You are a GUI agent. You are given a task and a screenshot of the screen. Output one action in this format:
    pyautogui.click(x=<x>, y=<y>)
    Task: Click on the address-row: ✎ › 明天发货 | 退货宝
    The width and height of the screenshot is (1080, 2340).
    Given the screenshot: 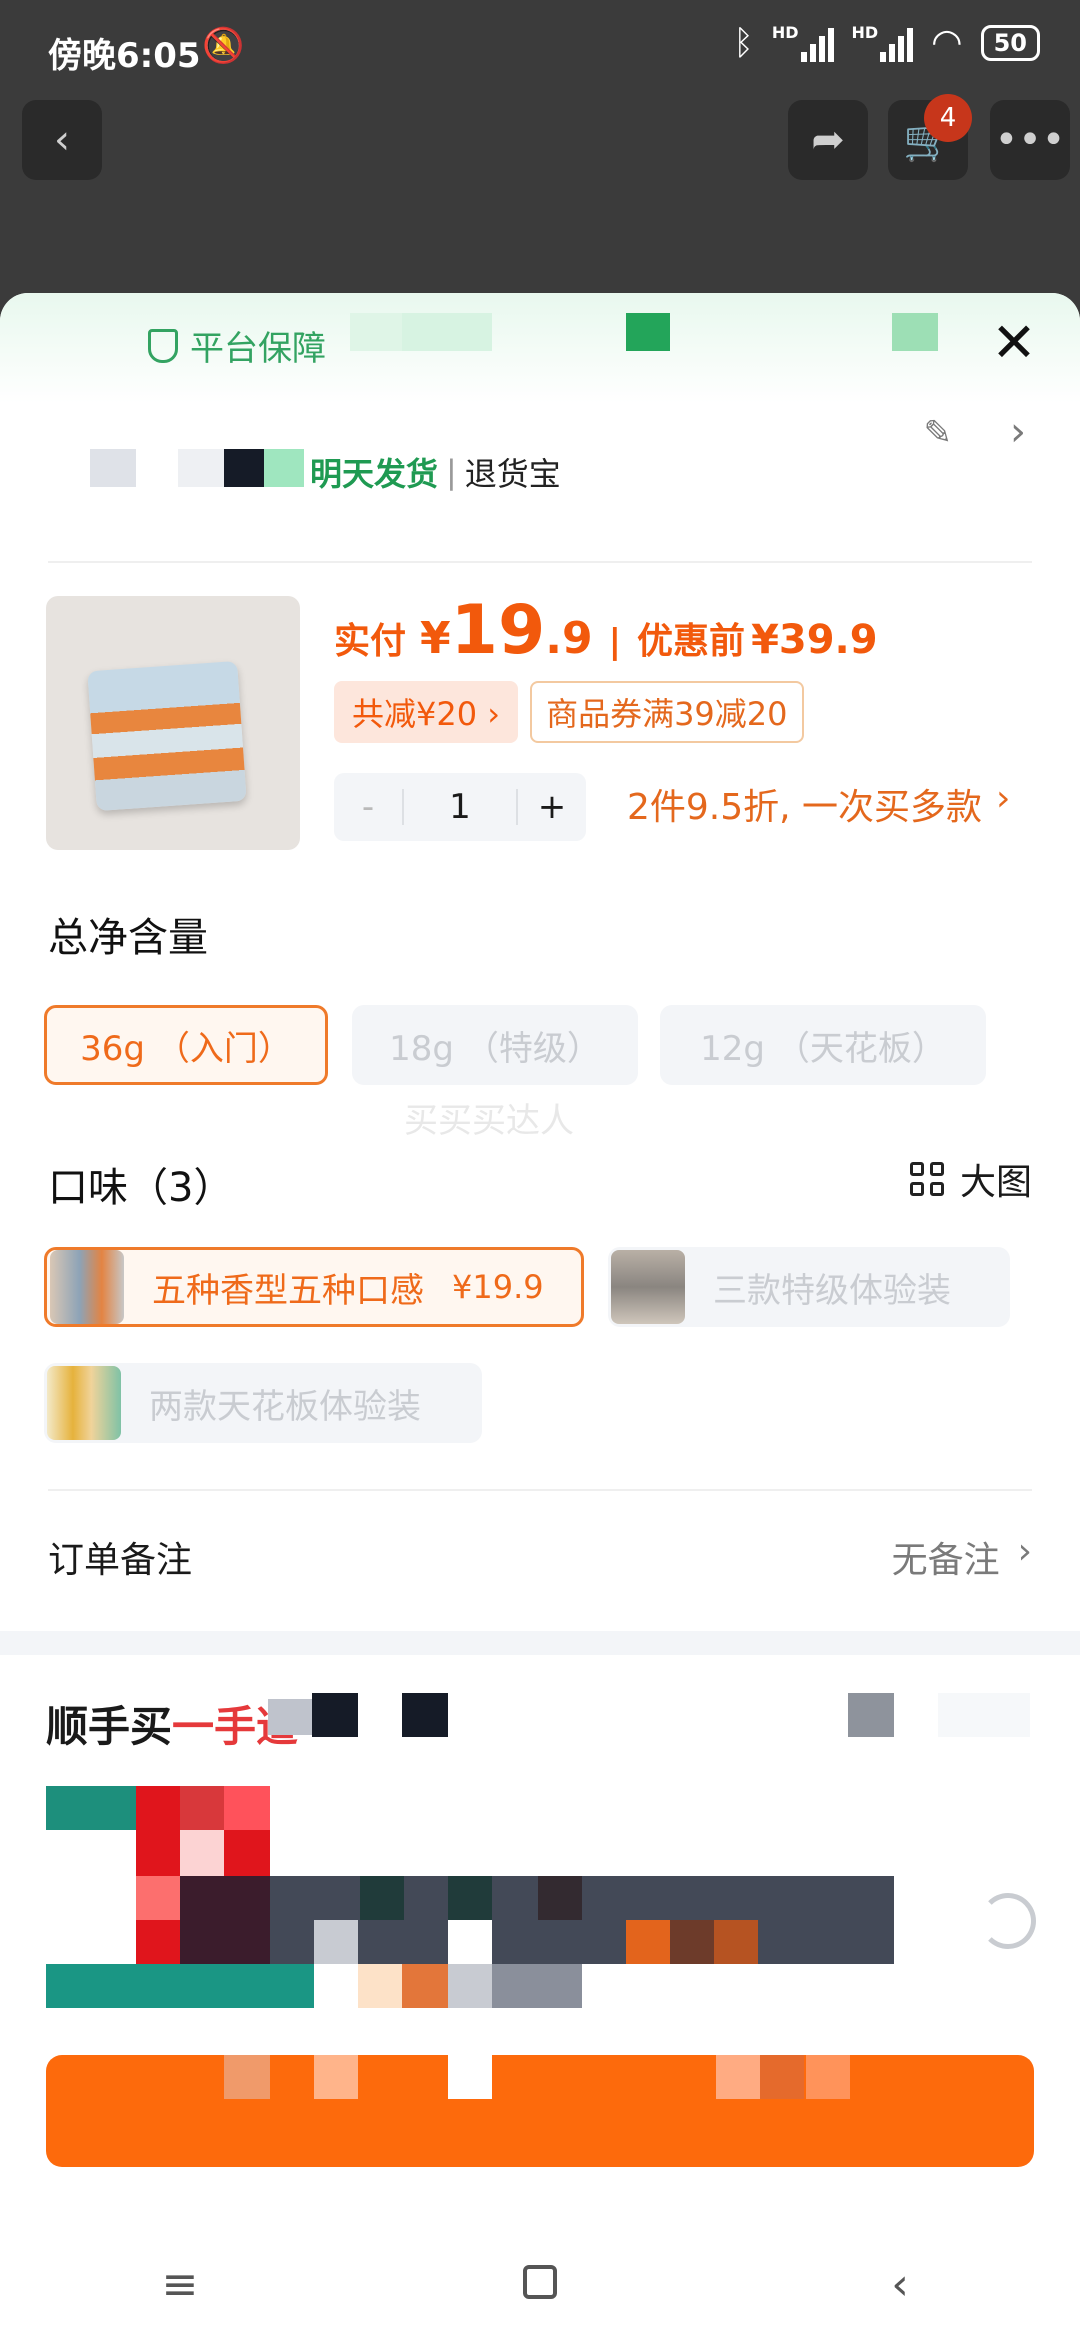 What is the action you would take?
    pyautogui.click(x=540, y=471)
    